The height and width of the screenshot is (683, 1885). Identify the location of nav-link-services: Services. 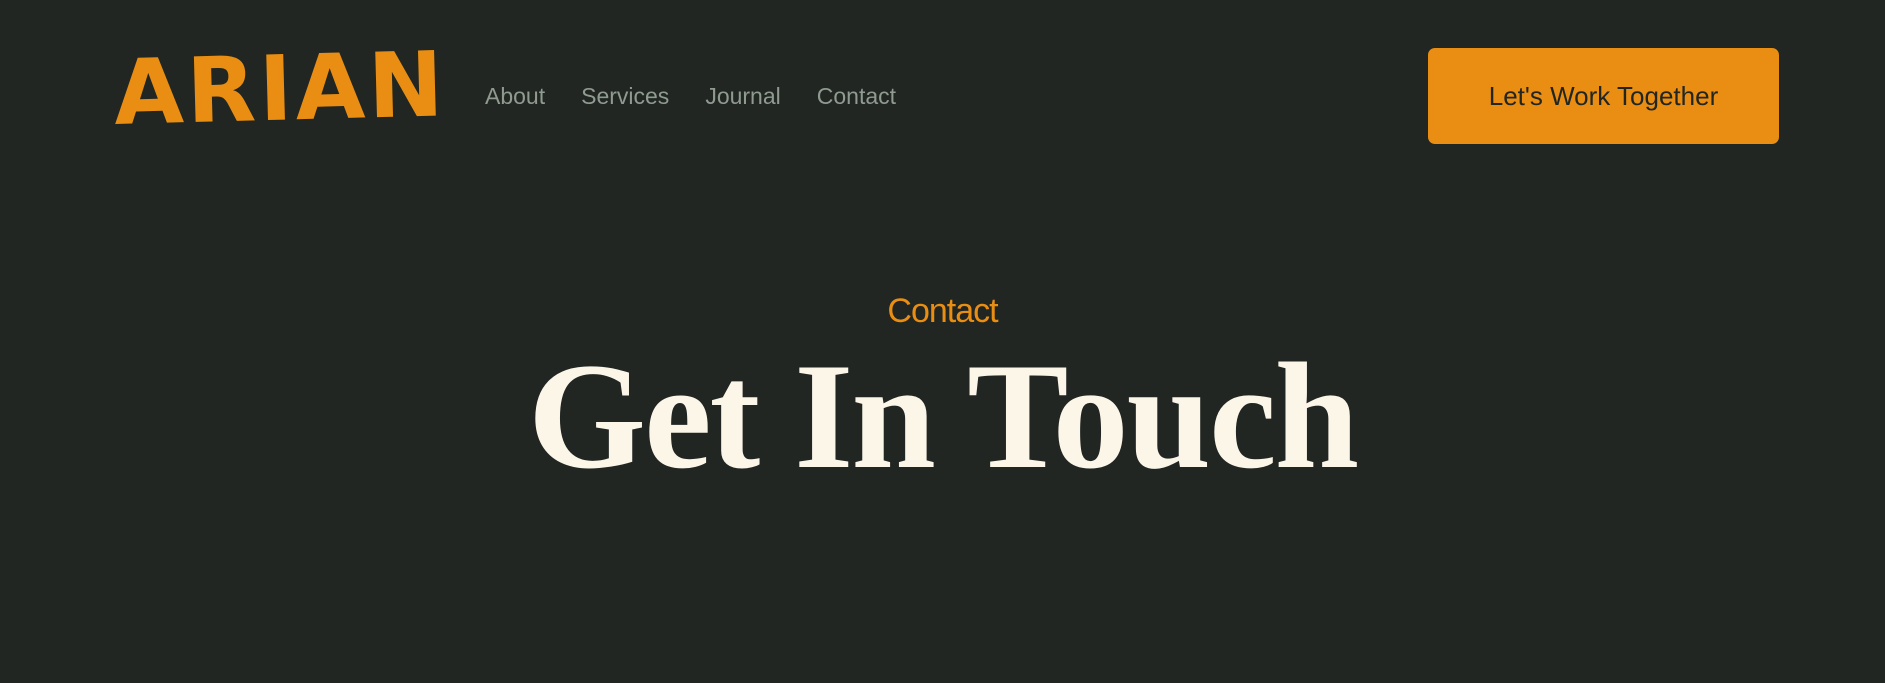
(625, 96).